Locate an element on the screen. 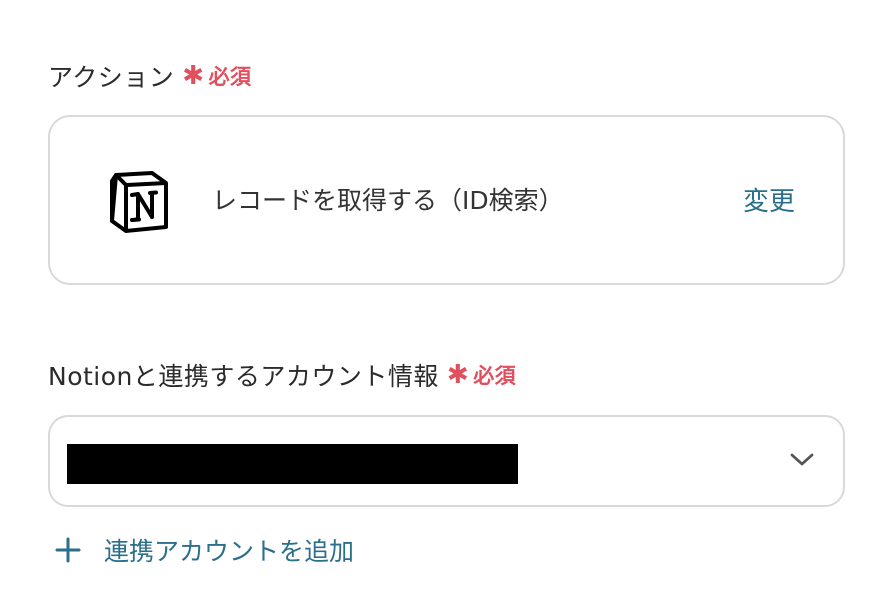 Image resolution: width=888 pixels, height=590 pixels. add-linked-account-button: 連携アカウントを追加 is located at coordinates (204, 550).